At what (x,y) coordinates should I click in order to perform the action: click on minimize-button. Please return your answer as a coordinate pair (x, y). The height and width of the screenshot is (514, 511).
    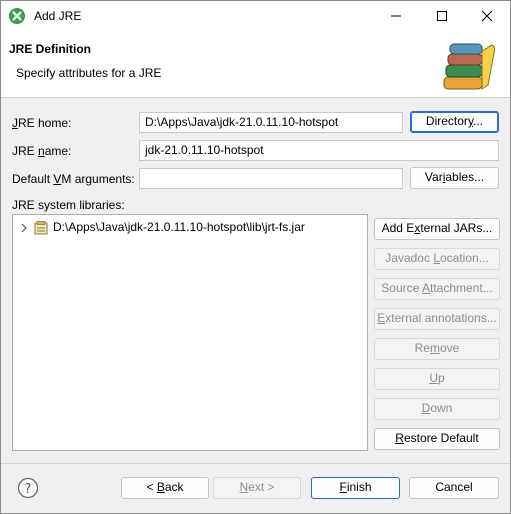
    Looking at the image, I should click on (396, 16).